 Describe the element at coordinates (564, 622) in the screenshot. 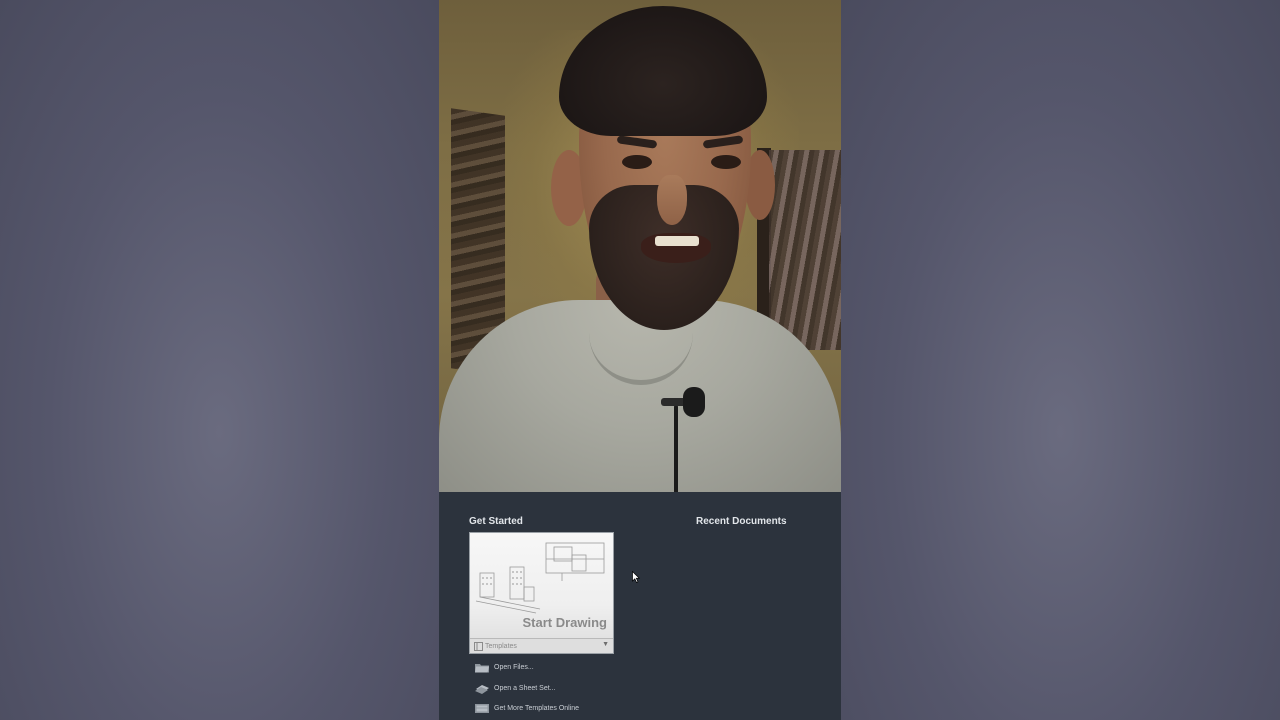

I see `start-drawing-label: Start Drawing` at that location.